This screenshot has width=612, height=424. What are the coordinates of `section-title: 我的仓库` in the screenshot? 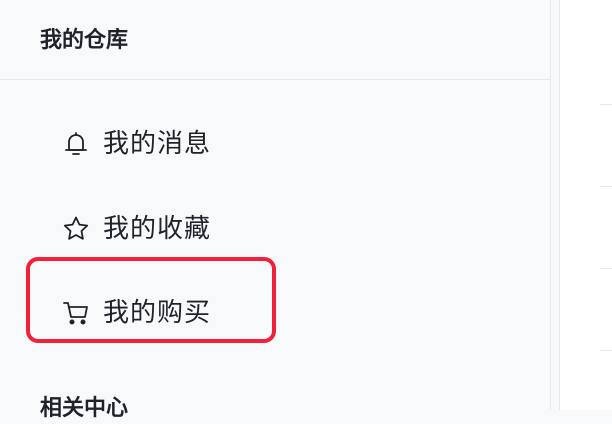 It's located at (84, 40).